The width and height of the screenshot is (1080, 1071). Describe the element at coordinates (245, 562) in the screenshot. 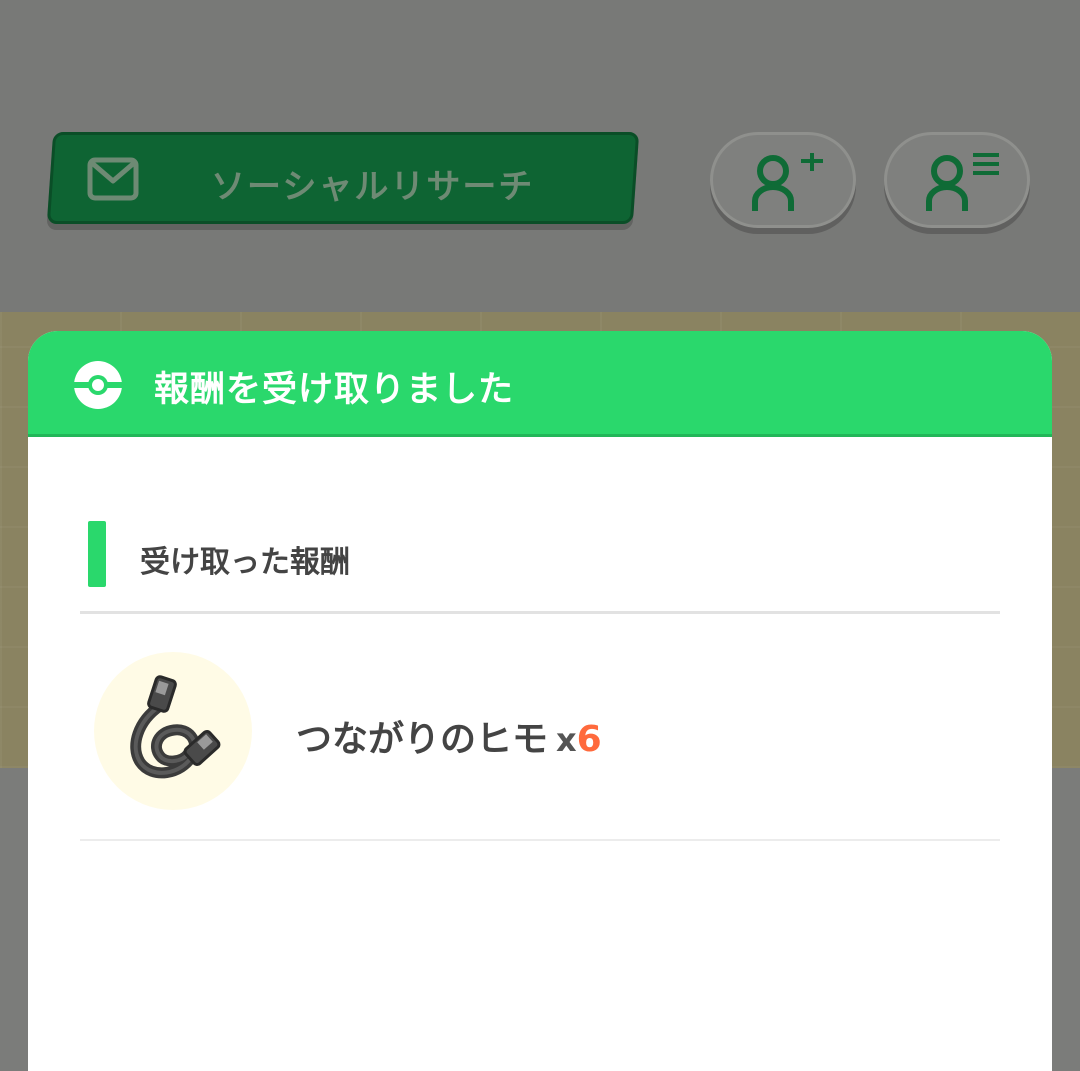

I see `section-title: 受け取った報酬` at that location.